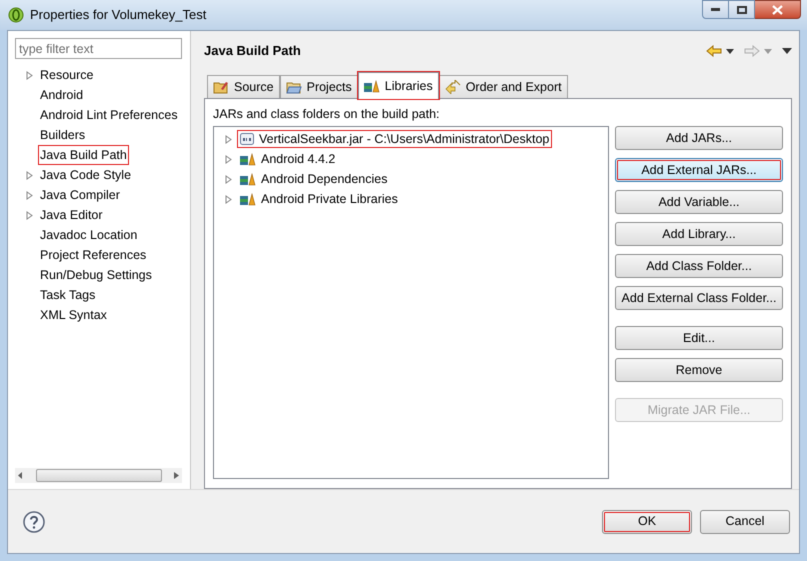 The image size is (807, 561). I want to click on maximize-button, so click(742, 9).